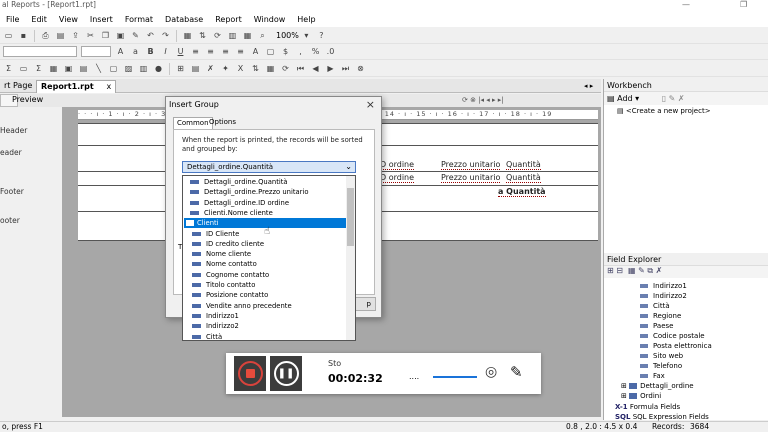 This screenshot has width=768, height=432. What do you see at coordinates (265, 244) in the screenshot?
I see `dropdown-item: ID credito cliente` at bounding box center [265, 244].